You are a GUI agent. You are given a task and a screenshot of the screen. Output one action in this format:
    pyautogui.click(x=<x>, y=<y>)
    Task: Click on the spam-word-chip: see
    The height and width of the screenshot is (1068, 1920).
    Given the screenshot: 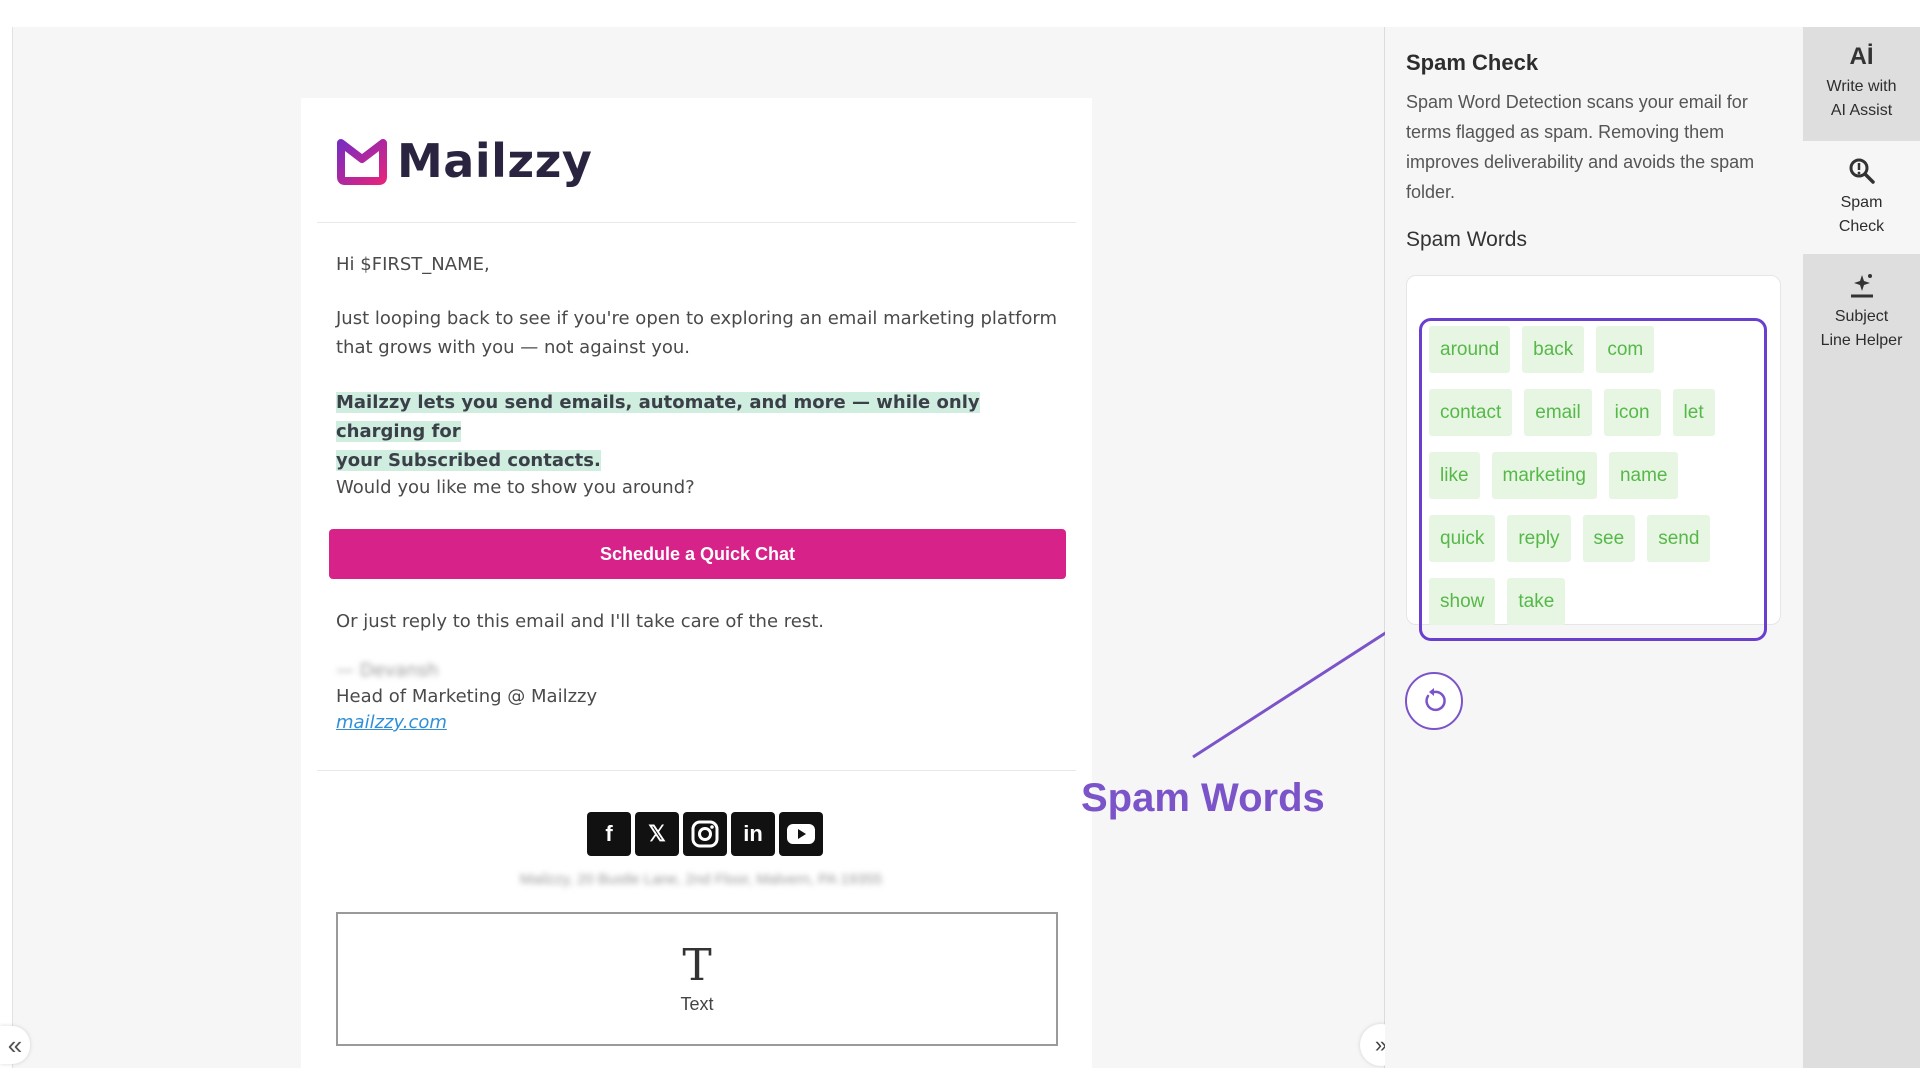 What is the action you would take?
    pyautogui.click(x=1609, y=538)
    